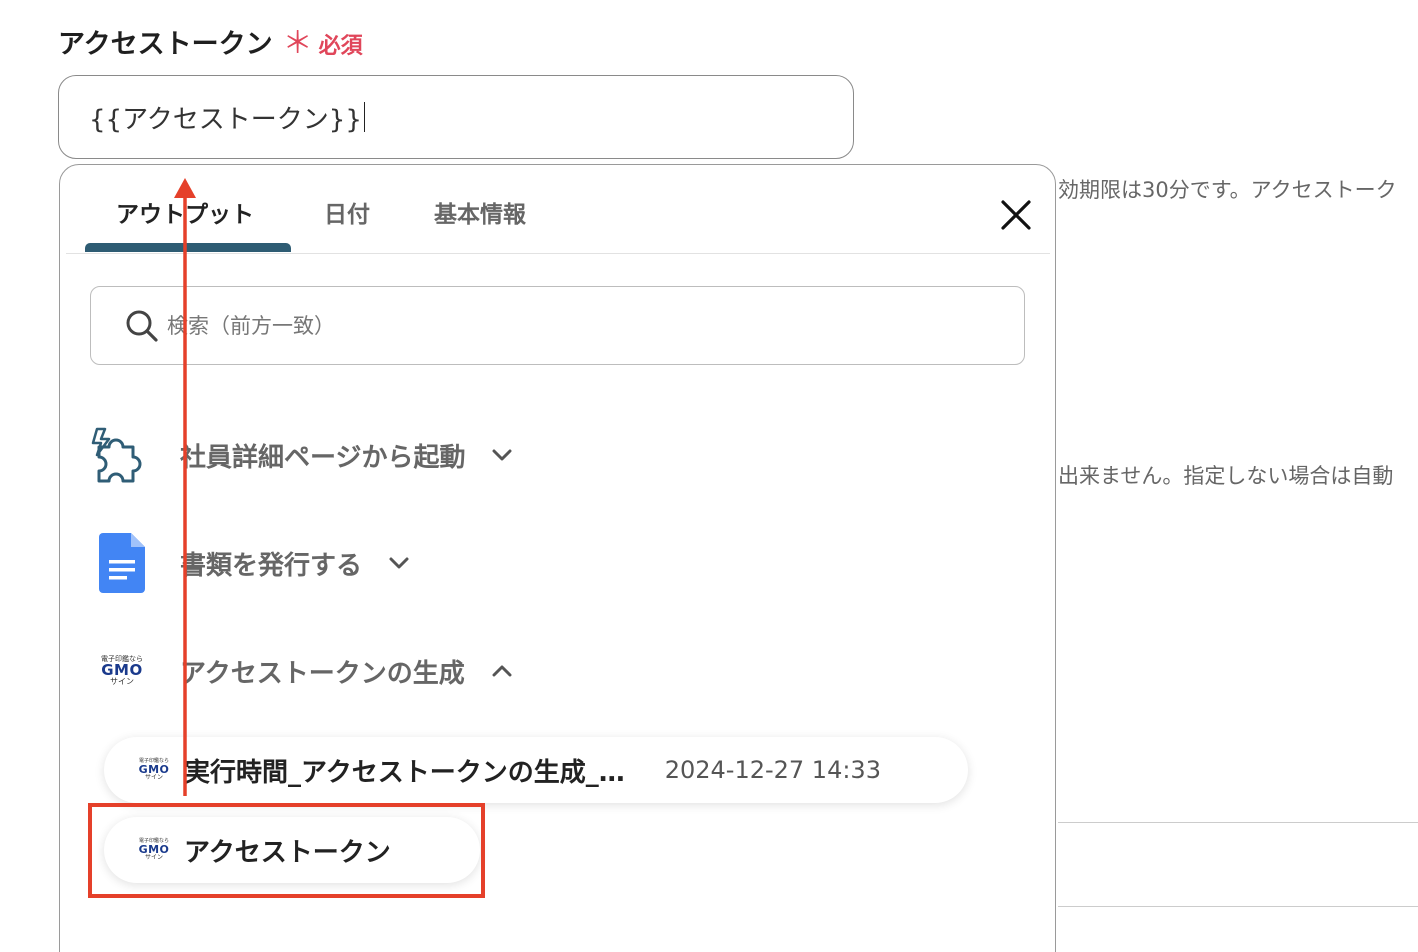 This screenshot has height=952, width=1418. Describe the element at coordinates (165, 44) in the screenshot. I see `field-label-text: アクセストークン` at that location.